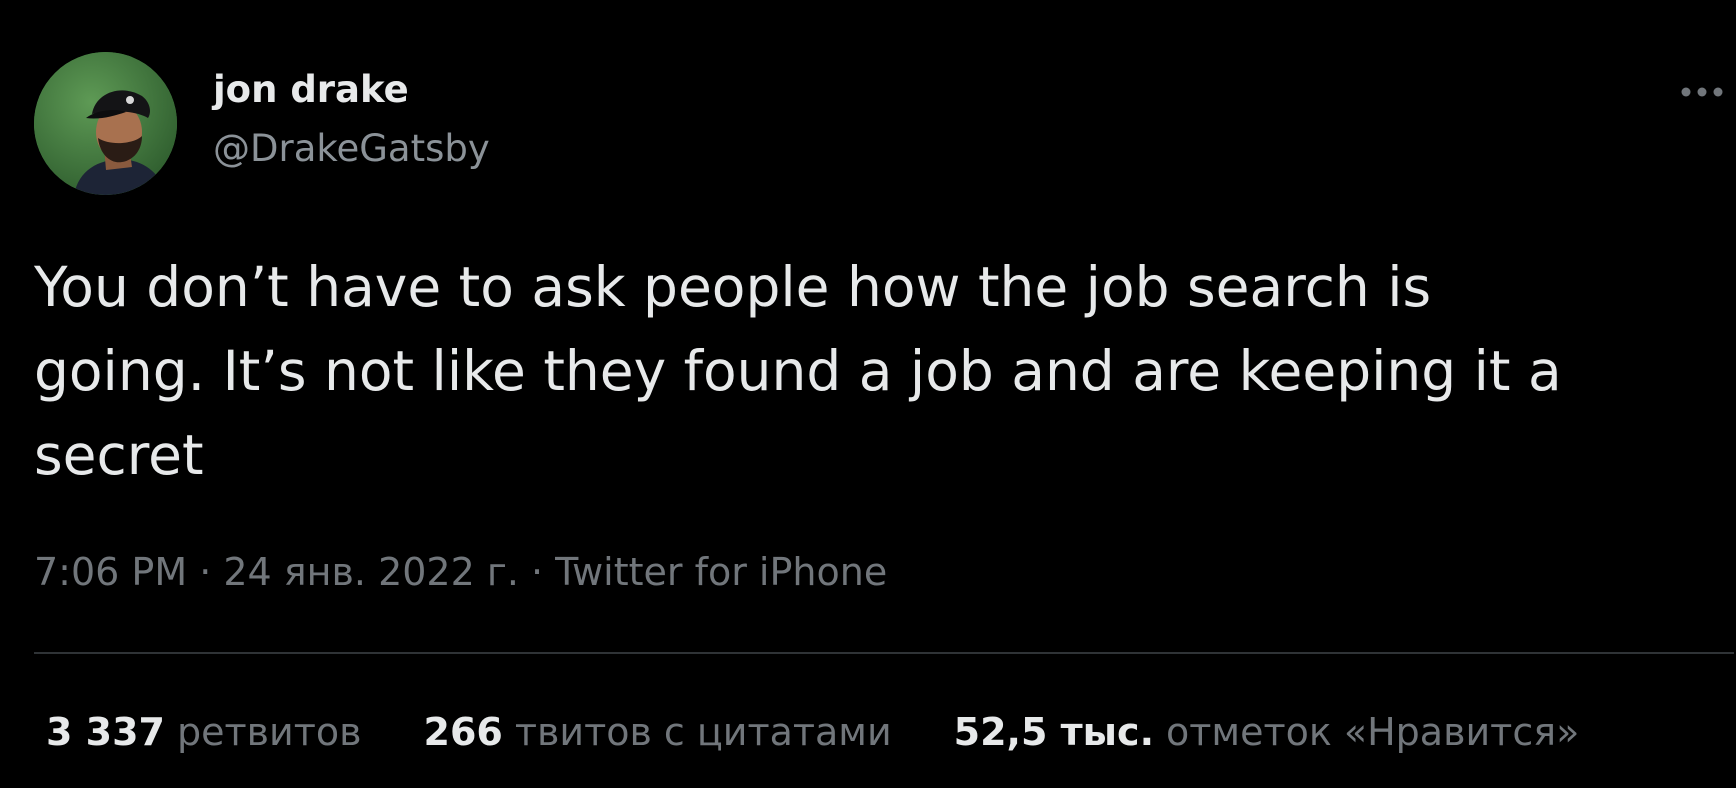  I want to click on more-options-button, so click(1702, 92).